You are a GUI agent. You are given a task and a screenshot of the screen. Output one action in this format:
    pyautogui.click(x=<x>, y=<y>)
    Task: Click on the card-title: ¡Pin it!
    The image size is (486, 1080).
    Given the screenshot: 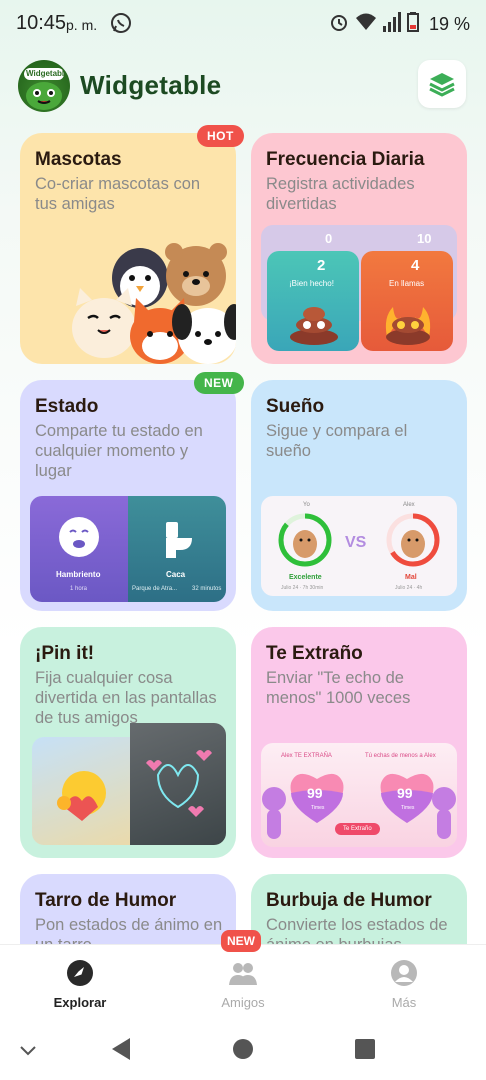 What is the action you would take?
    pyautogui.click(x=65, y=653)
    